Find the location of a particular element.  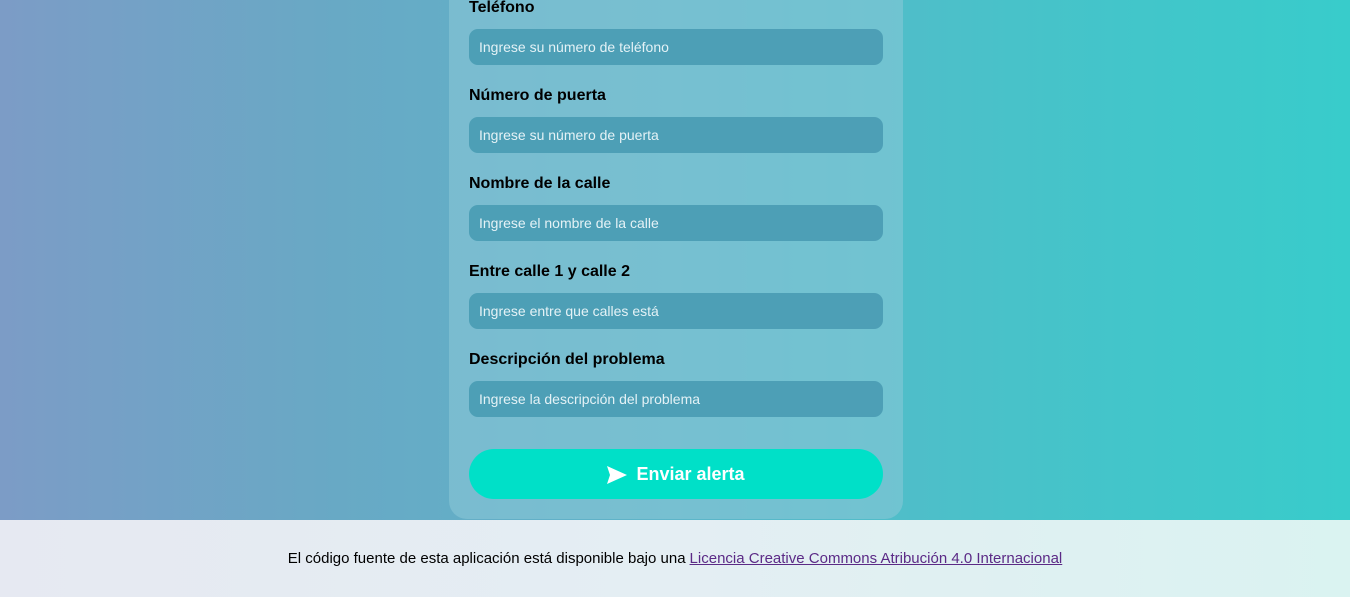

cross-streets-label: Entre calle 1 y calle 2 is located at coordinates (549, 271).